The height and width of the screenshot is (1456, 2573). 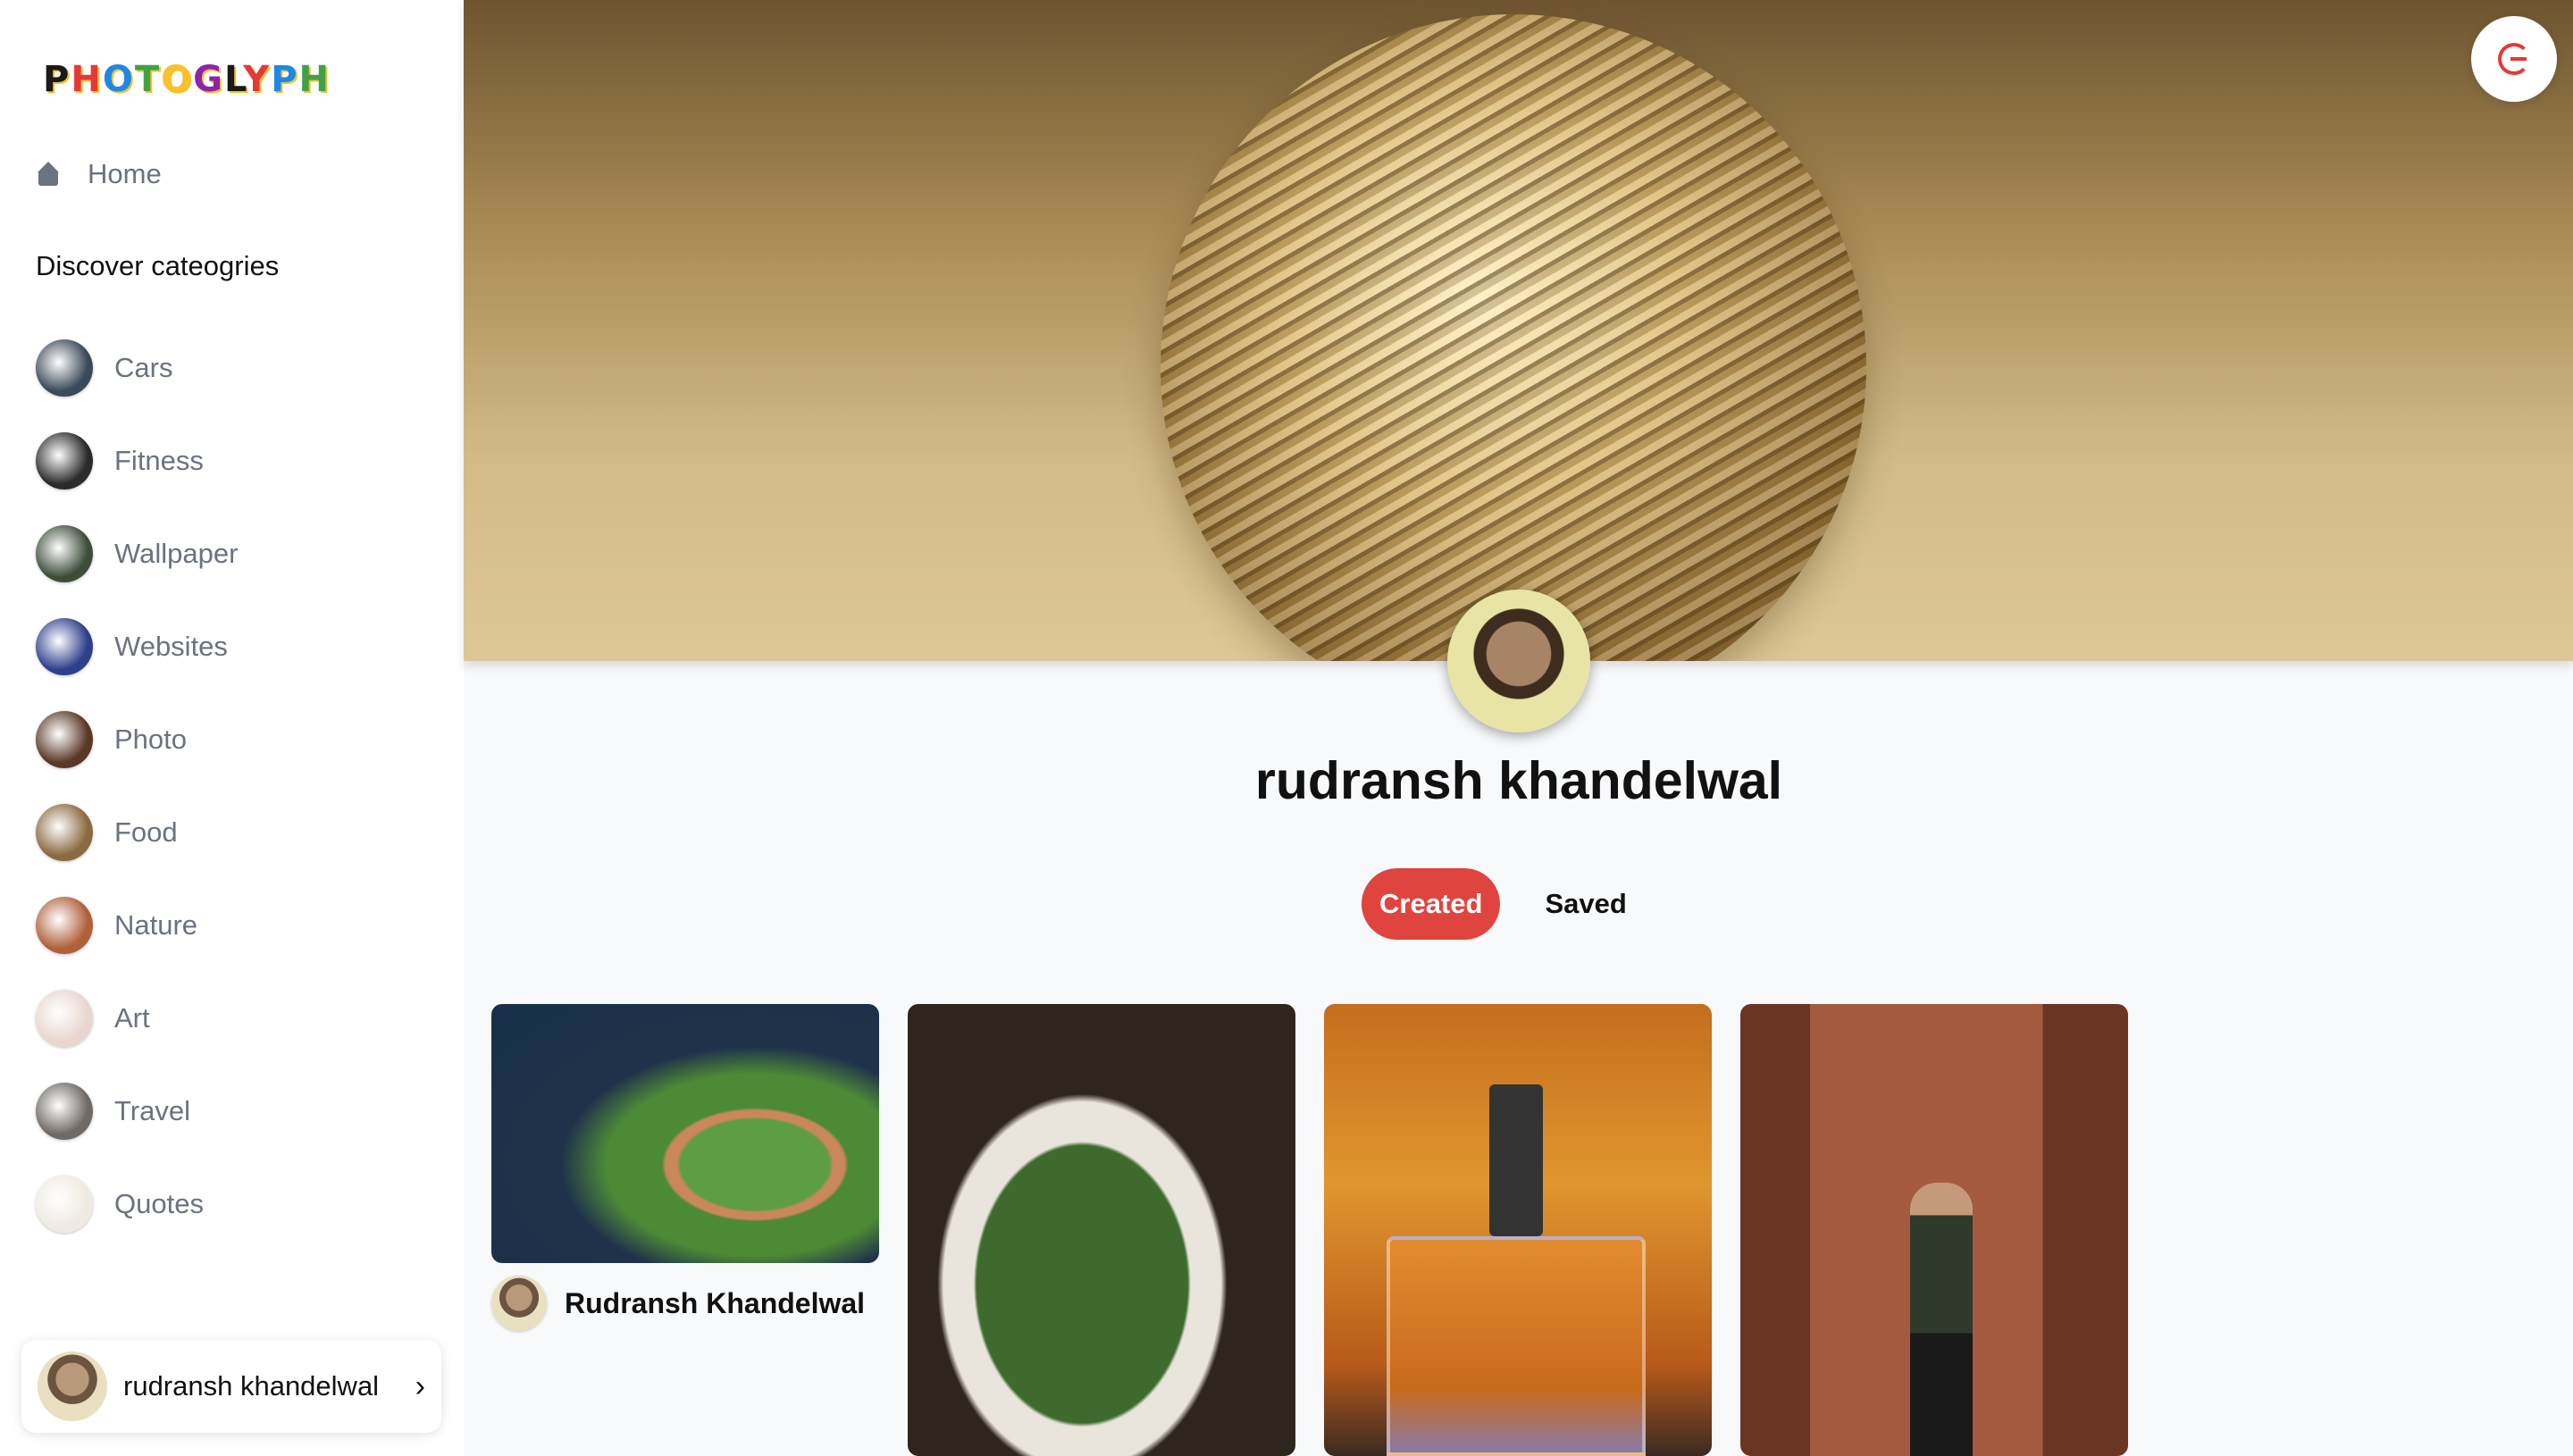 What do you see at coordinates (208, 79) in the screenshot?
I see `logo-letter: G` at bounding box center [208, 79].